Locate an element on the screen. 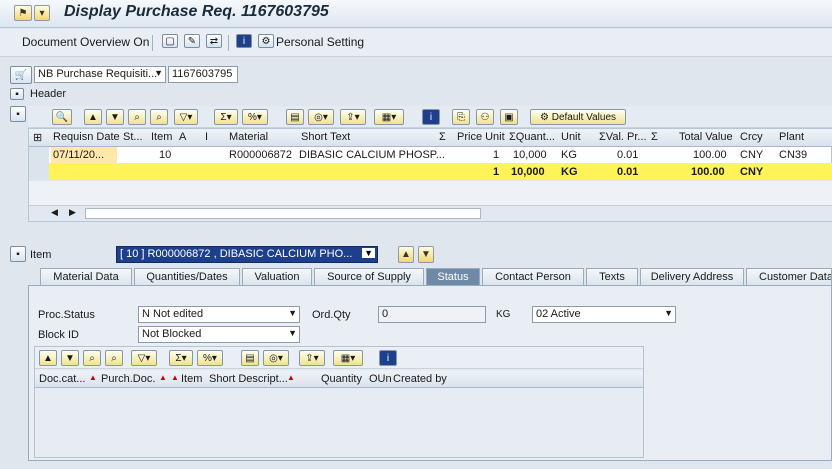 The image size is (832, 469). col-price-unit: Price Unit is located at coordinates (481, 137).